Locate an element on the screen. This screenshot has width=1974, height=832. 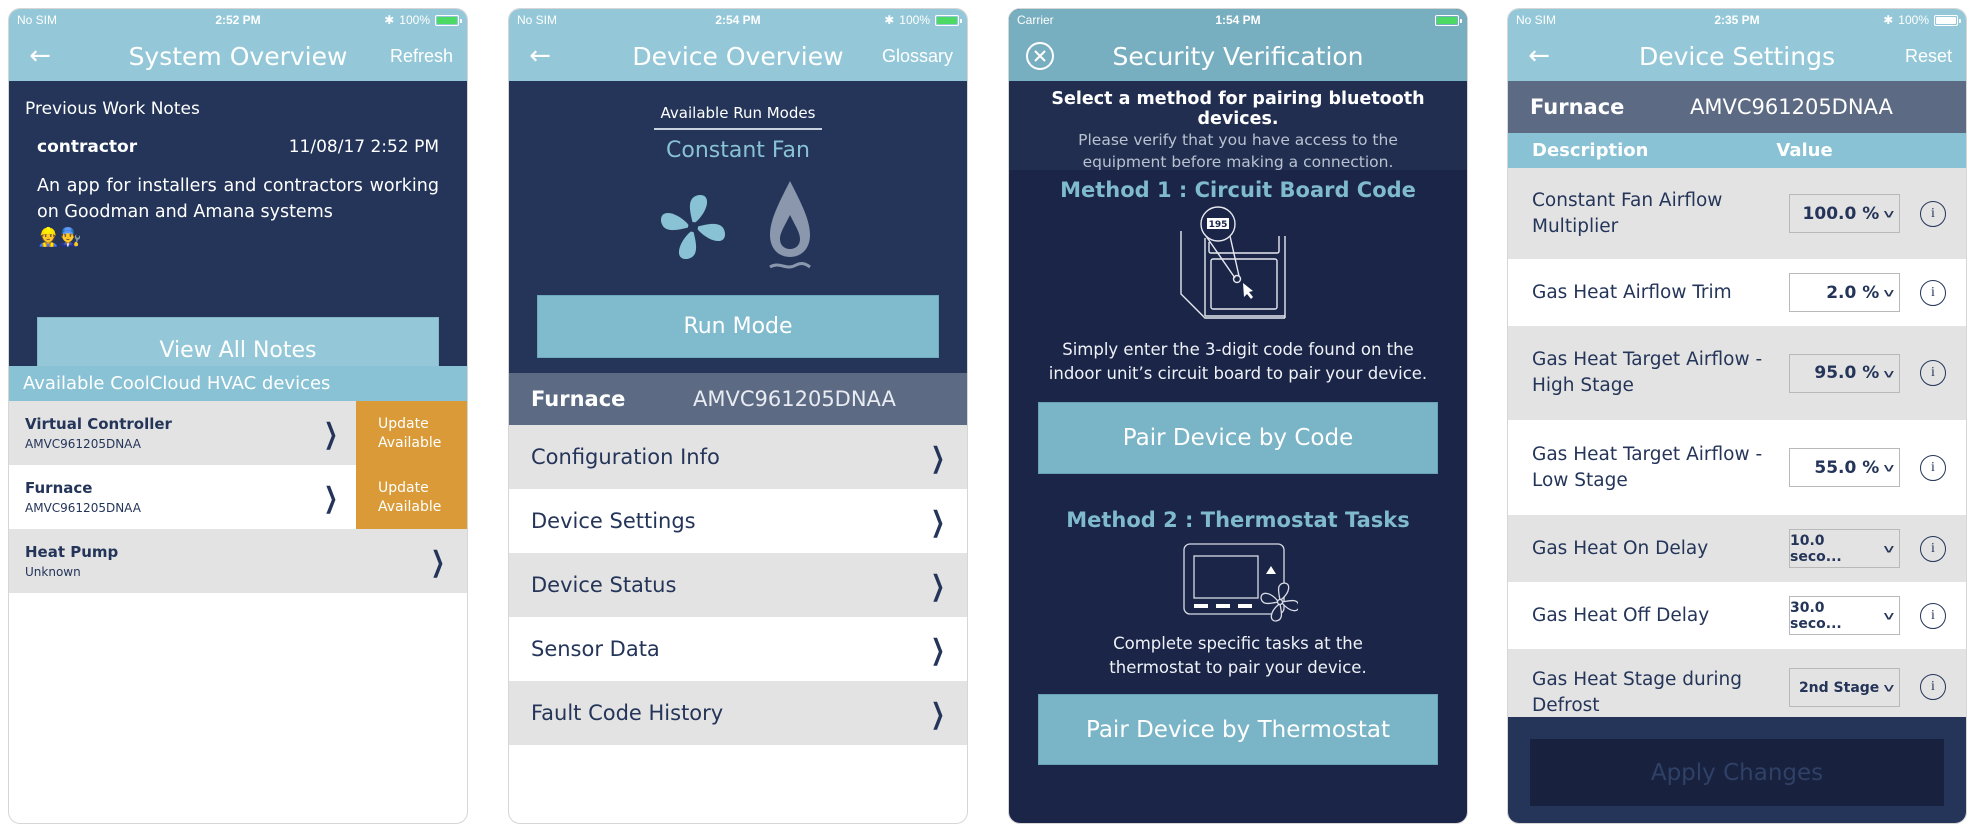
setting-value-dropdown: 10.0 seco... ∨ is located at coordinates (1844, 548).